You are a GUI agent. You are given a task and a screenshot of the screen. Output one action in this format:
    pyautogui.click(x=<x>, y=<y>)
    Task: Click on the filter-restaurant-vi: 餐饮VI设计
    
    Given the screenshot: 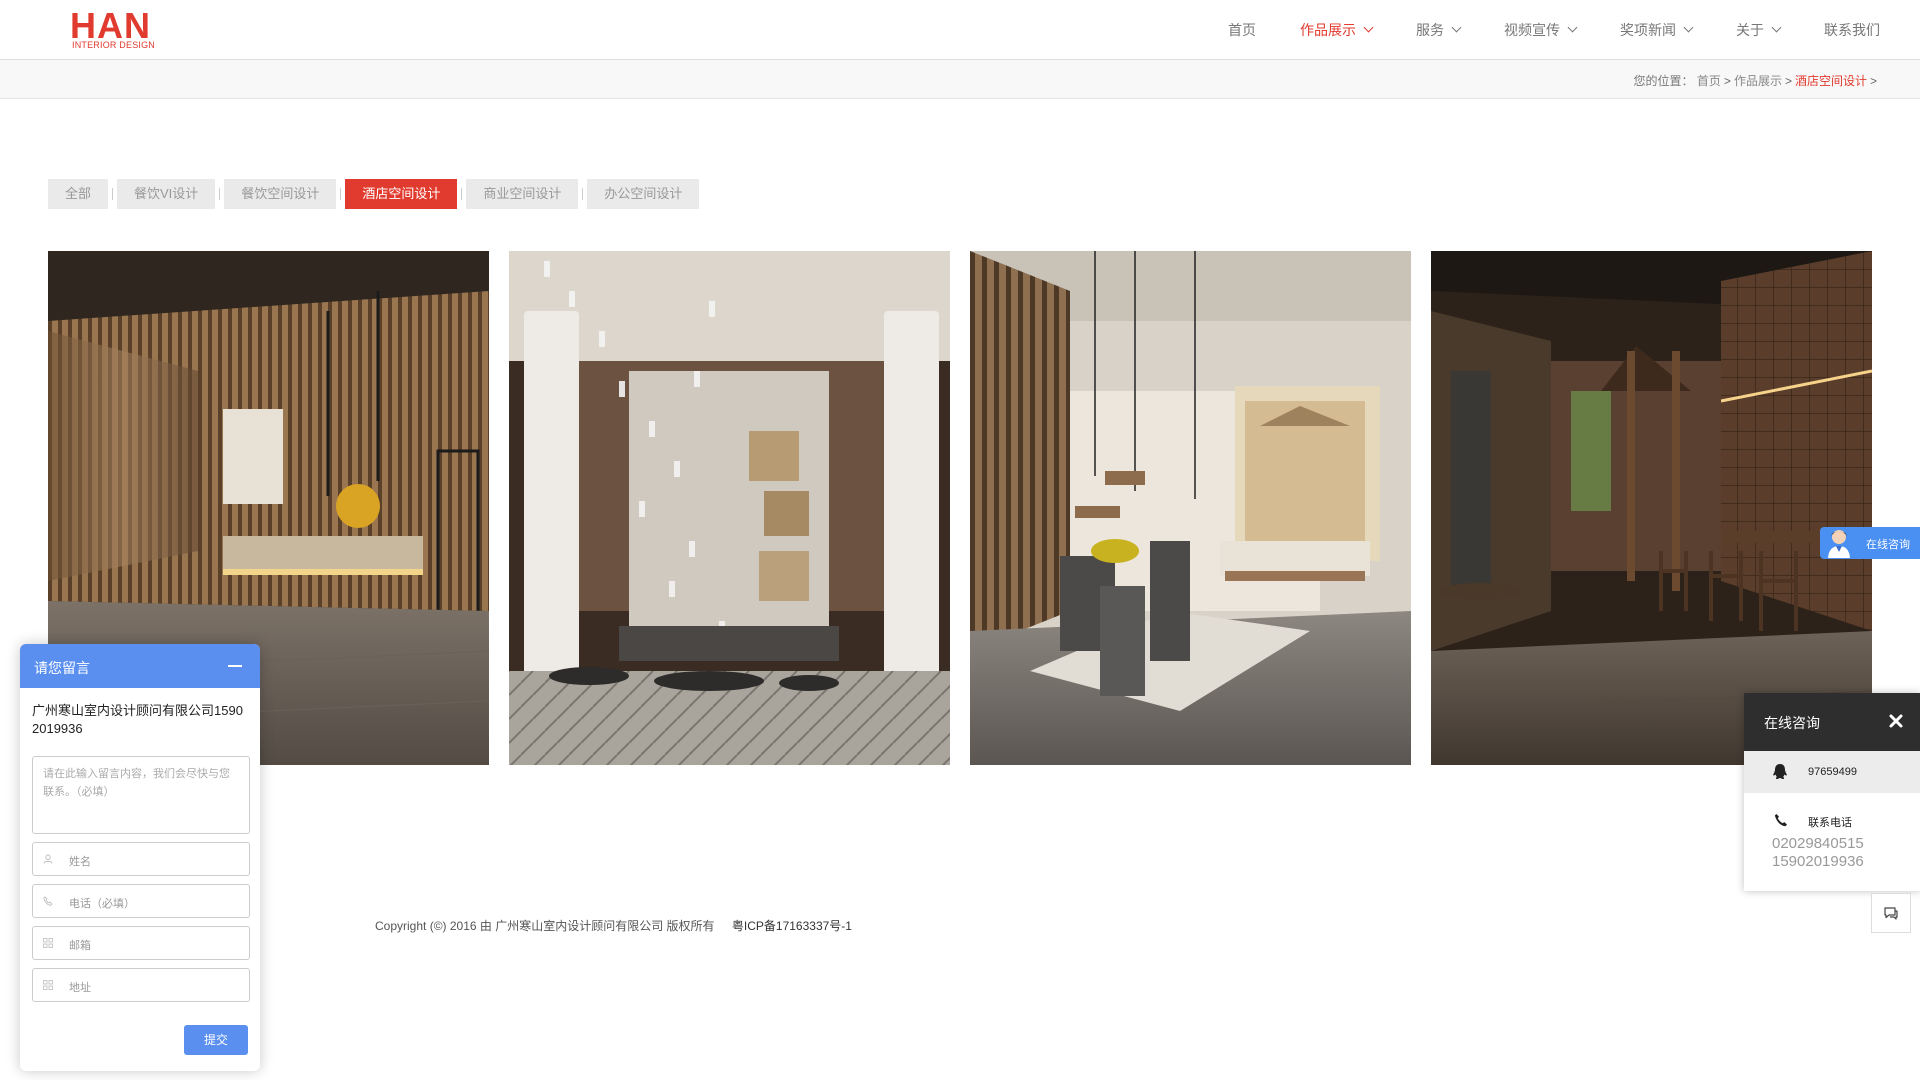 What is the action you would take?
    pyautogui.click(x=166, y=194)
    